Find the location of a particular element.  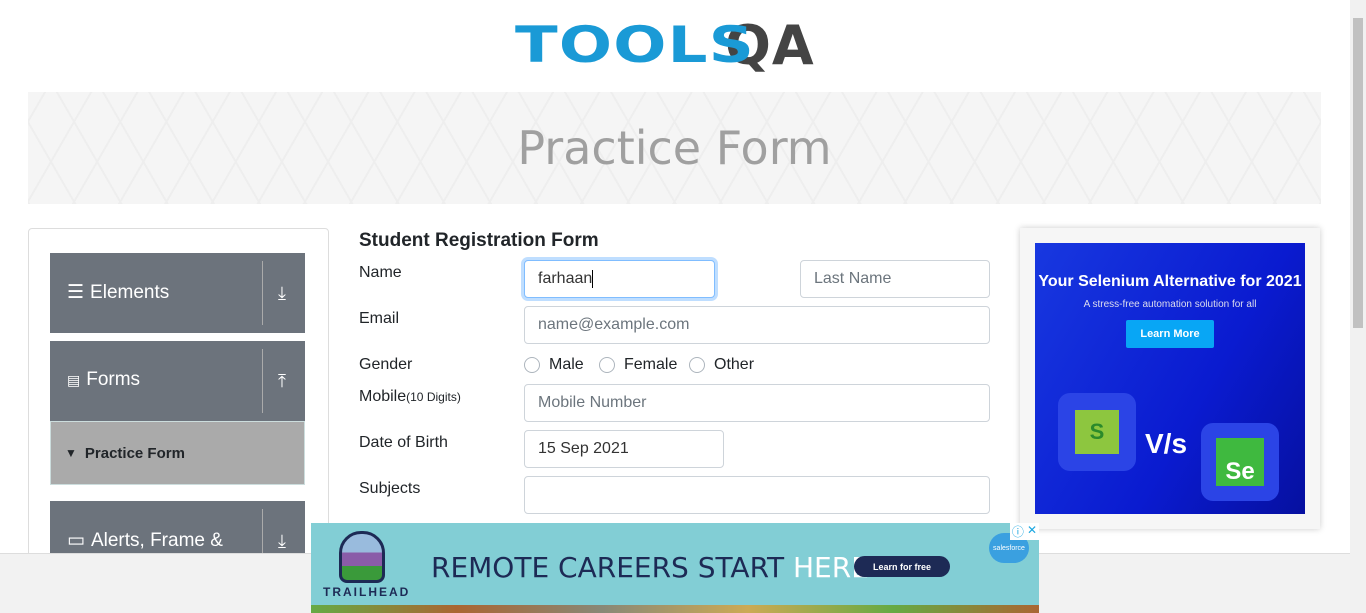

vs-text: V/s is located at coordinates (1166, 443).